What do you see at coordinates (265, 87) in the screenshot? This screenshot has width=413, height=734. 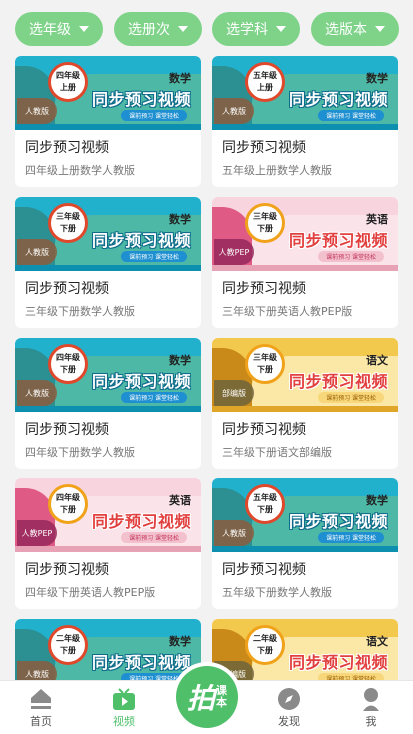 I see `grade-line-2: 上册` at bounding box center [265, 87].